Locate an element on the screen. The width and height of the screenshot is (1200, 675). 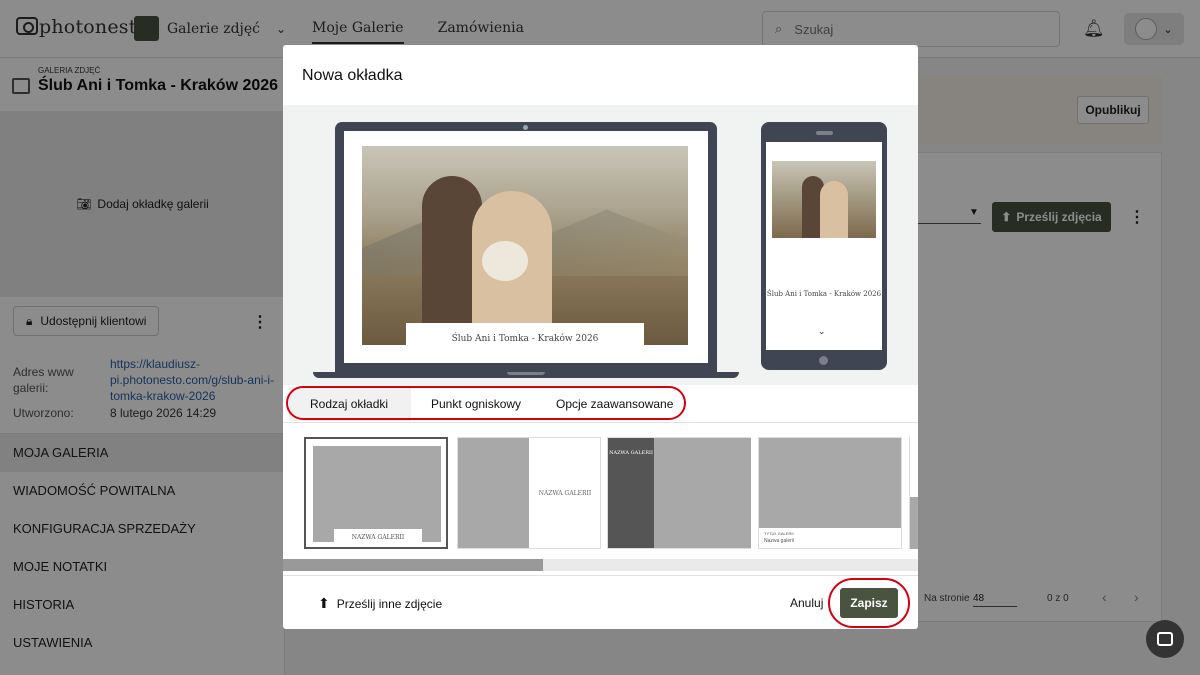
cover-layout-option: TYTUŁ GALERII Nazwa galerii is located at coordinates (830, 493).